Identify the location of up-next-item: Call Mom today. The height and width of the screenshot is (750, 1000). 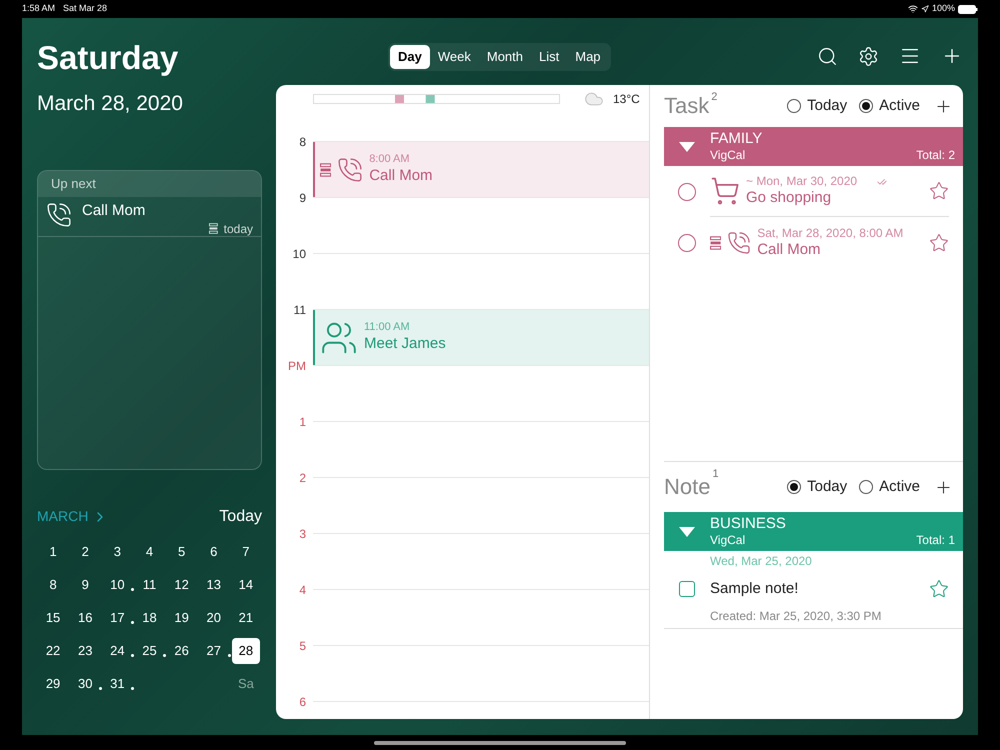
(149, 216).